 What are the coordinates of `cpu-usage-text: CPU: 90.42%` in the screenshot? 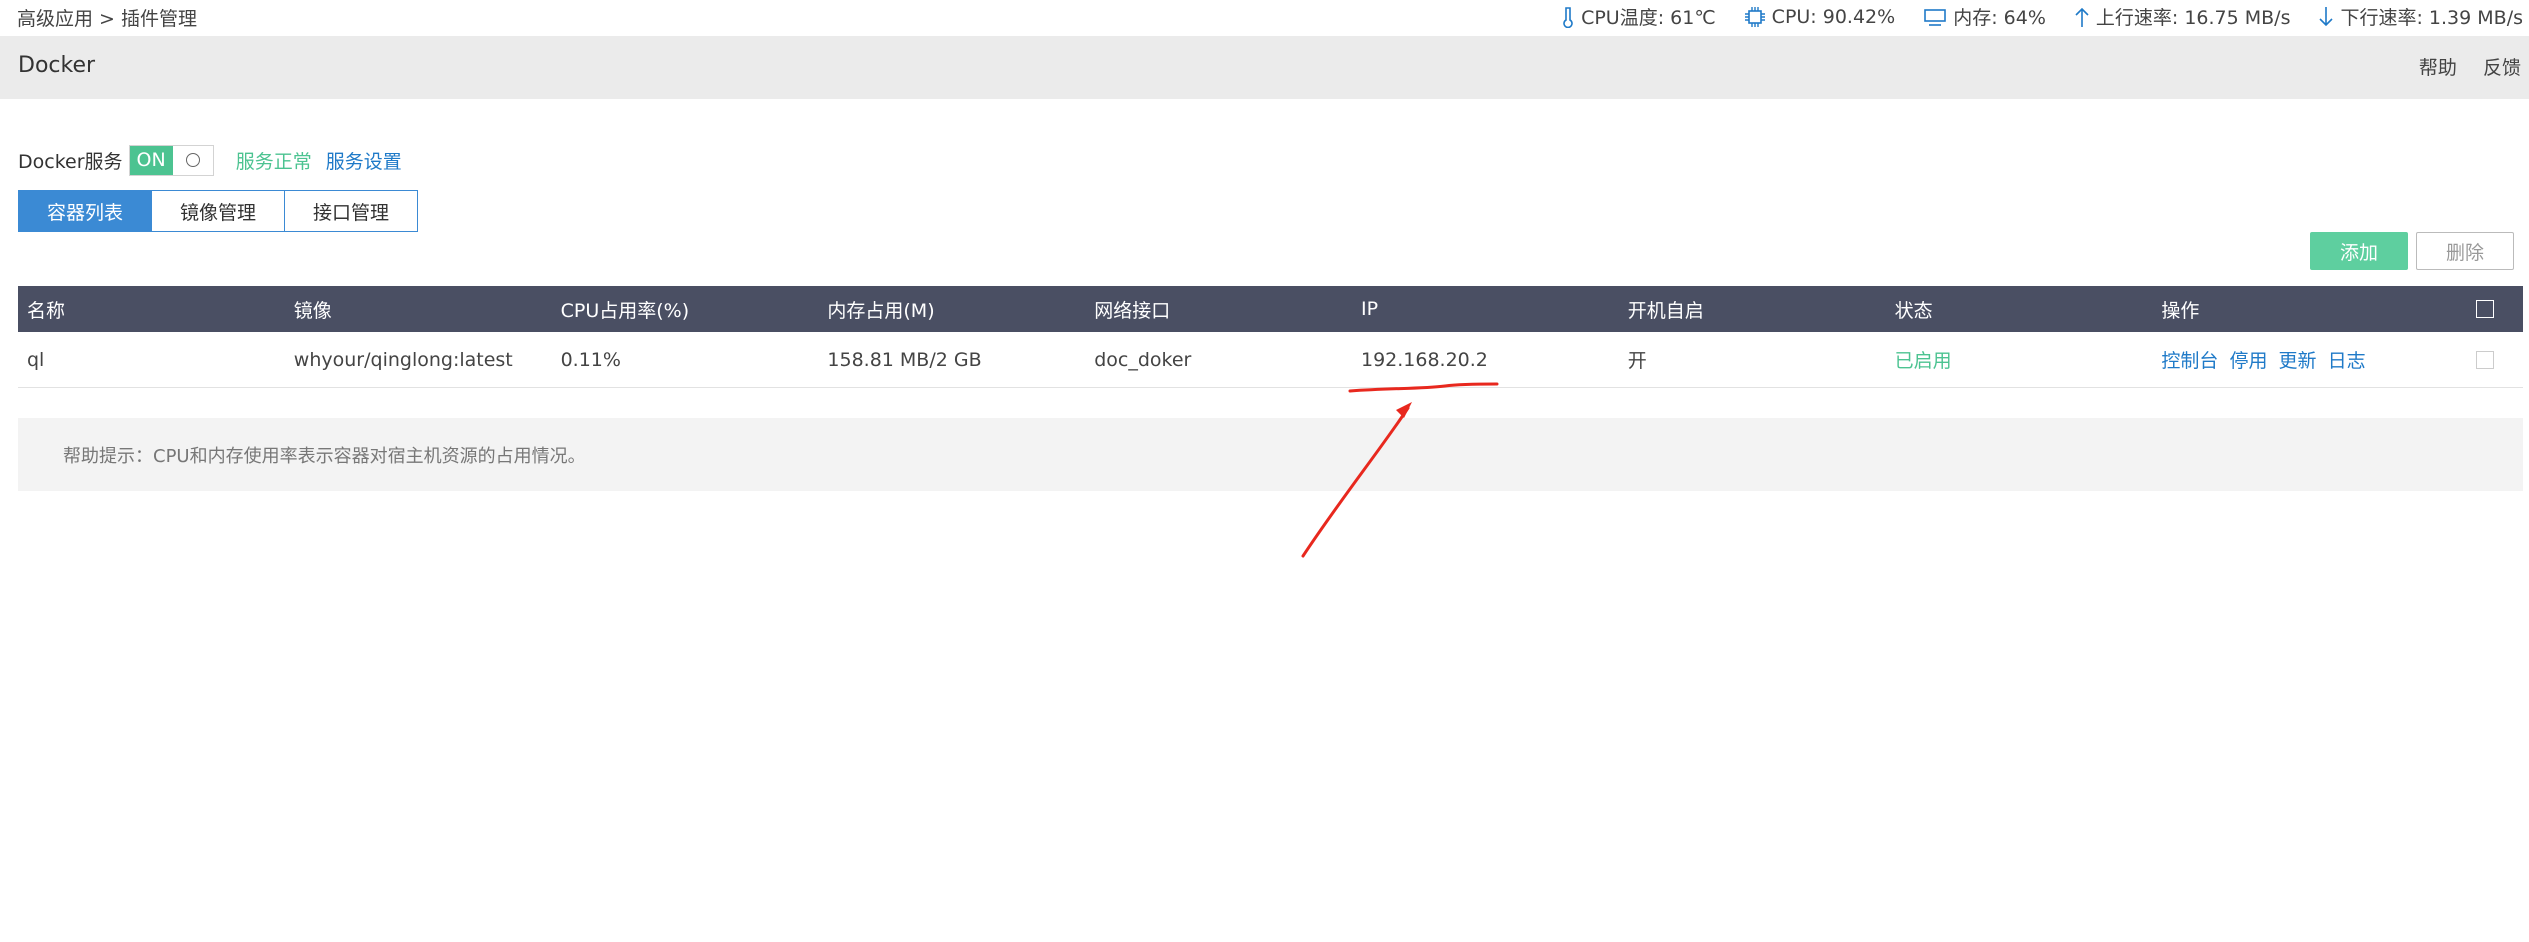 It's located at (1833, 16).